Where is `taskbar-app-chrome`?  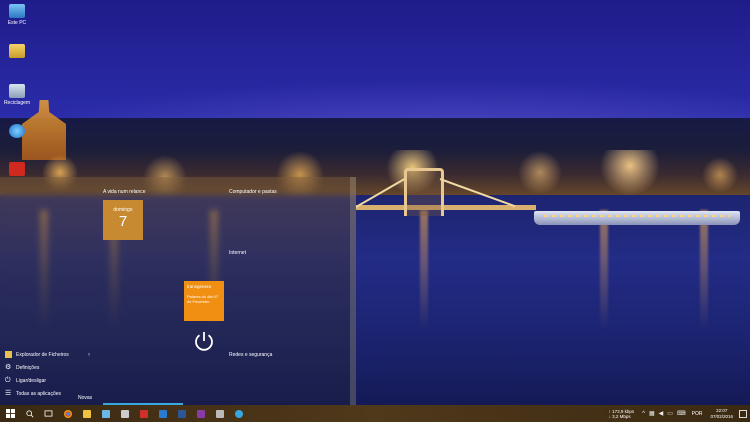
taskbar-app-chrome is located at coordinates (67, 413).